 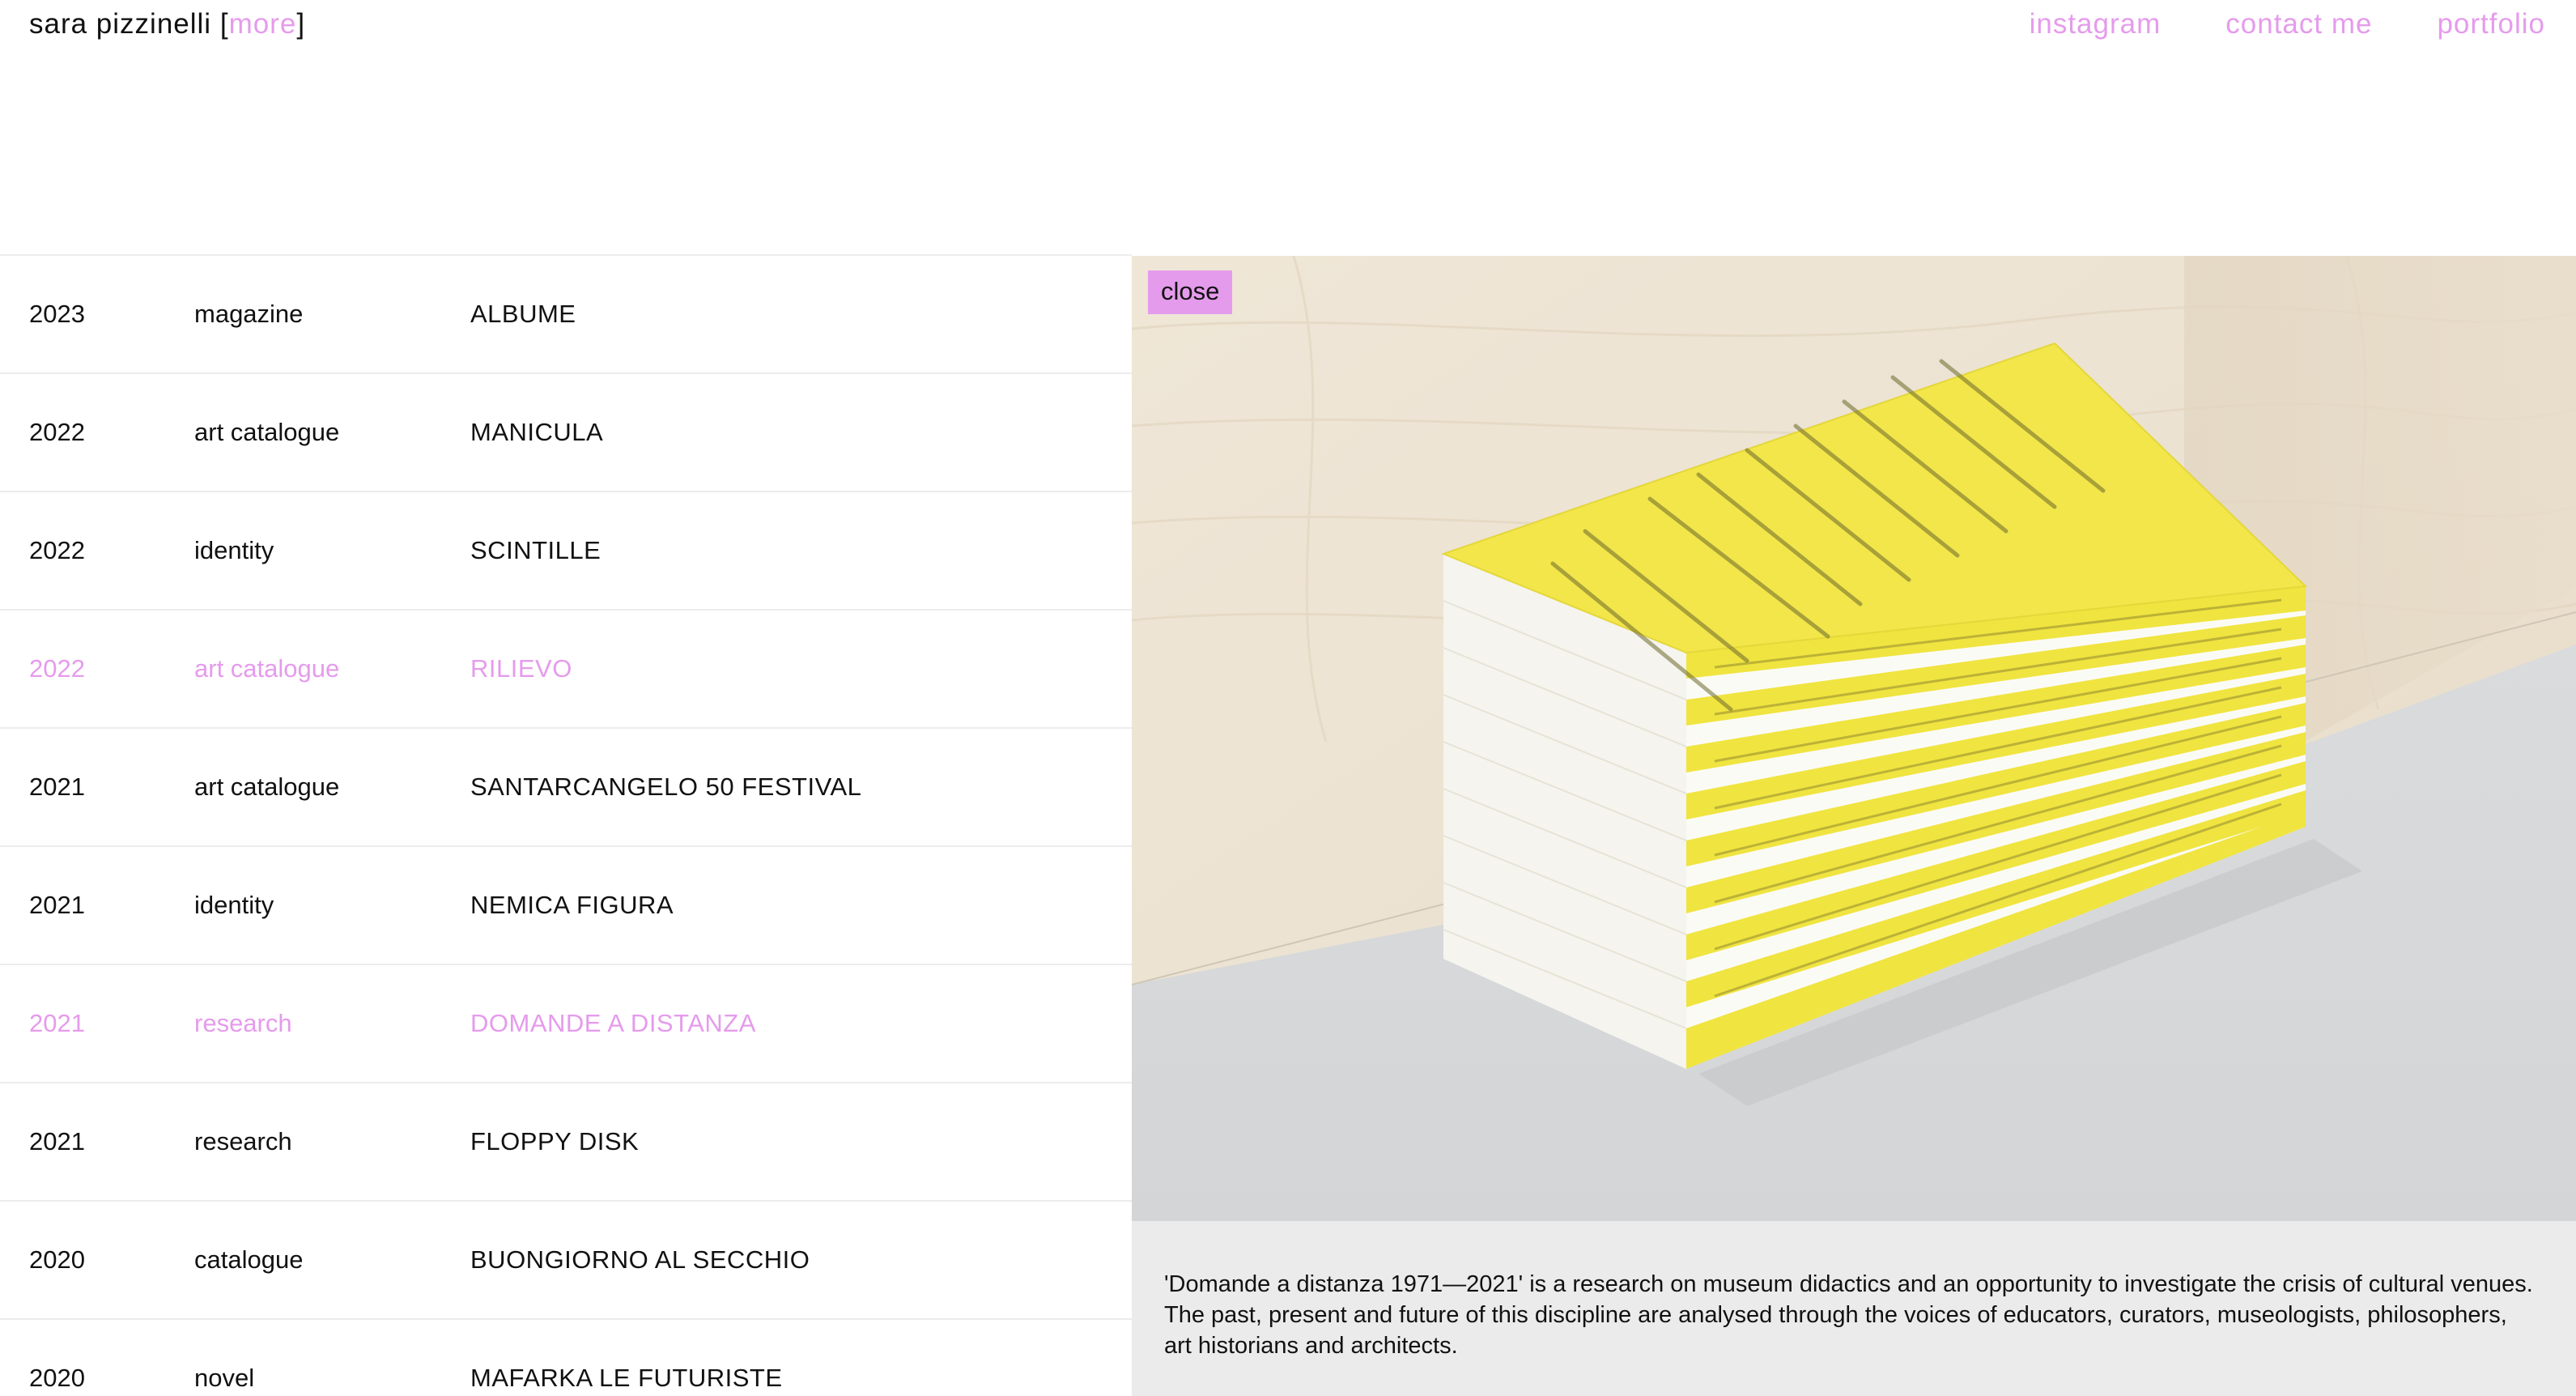 I want to click on close-button: close, so click(x=1190, y=292).